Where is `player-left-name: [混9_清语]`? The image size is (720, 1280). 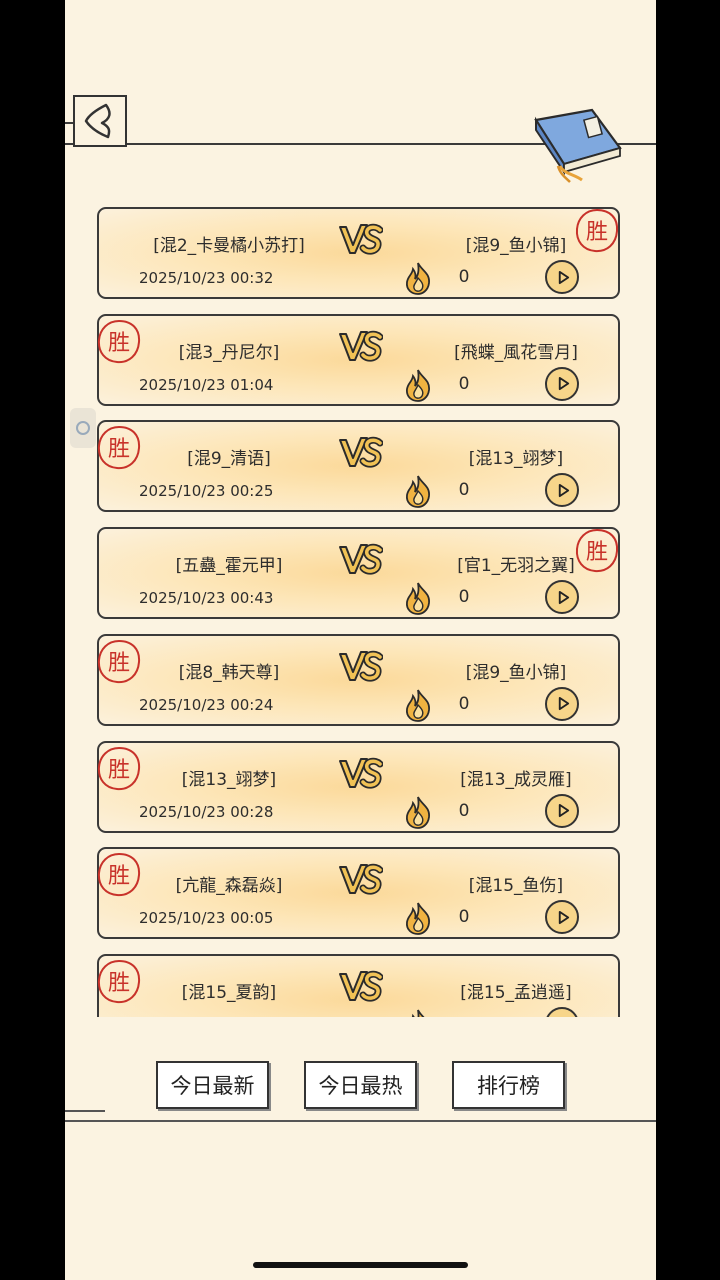
player-left-name: [混9_清语] is located at coordinates (229, 459).